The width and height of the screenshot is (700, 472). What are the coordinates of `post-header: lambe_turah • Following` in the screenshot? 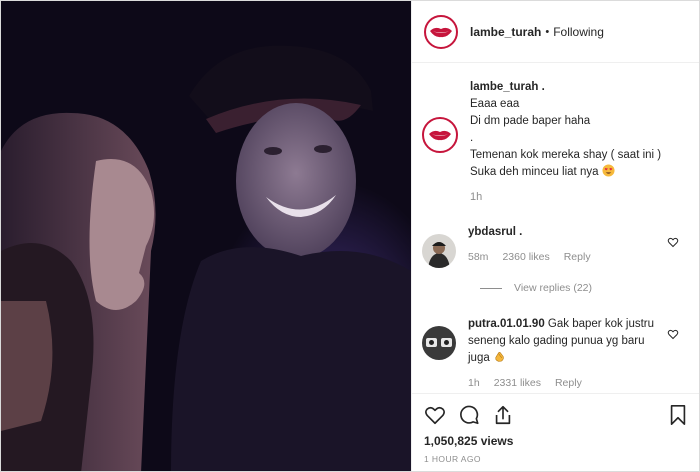 It's located at (555, 32).